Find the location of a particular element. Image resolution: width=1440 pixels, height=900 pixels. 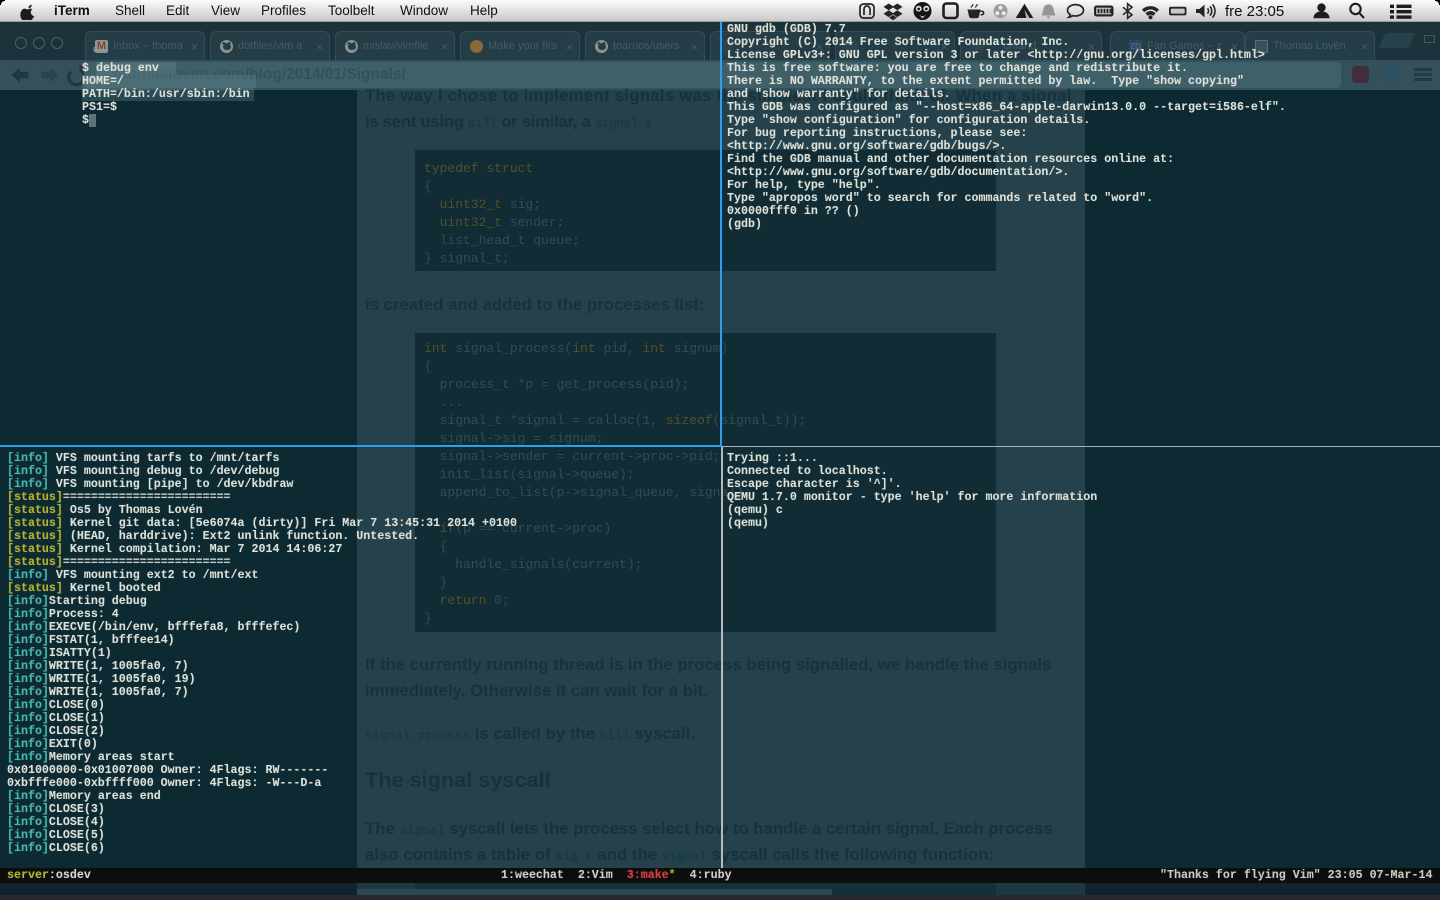

svg-text: fre 23:05 is located at coordinates (1254, 11).